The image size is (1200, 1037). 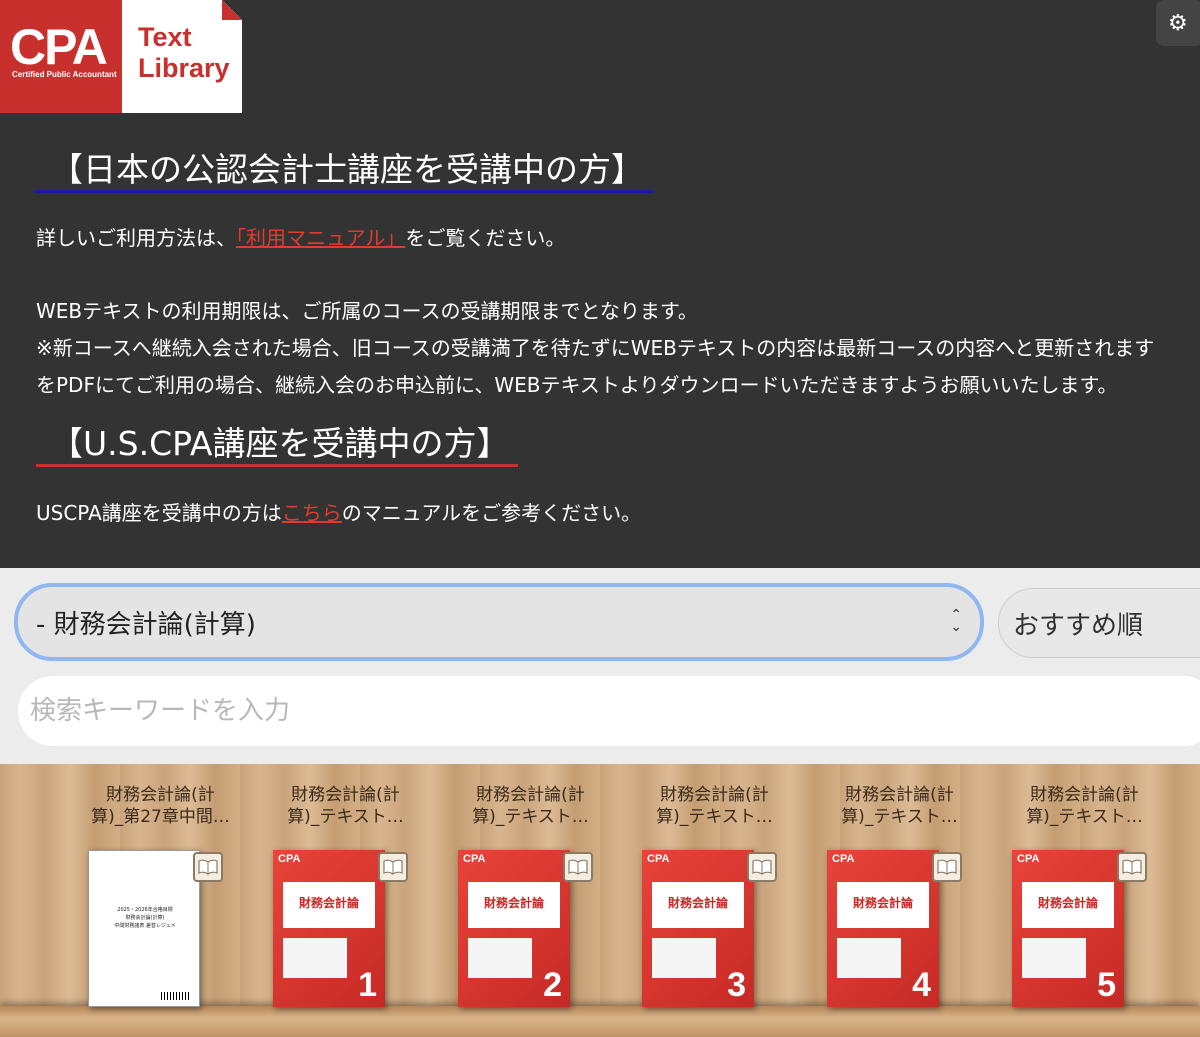 I want to click on logo-page-corner, so click(x=232, y=10).